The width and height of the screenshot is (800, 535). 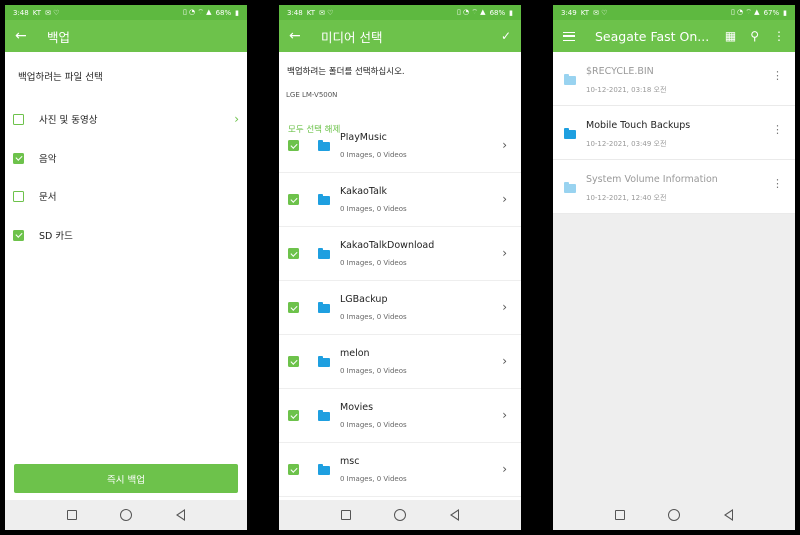 What do you see at coordinates (730, 36) in the screenshot?
I see `grid-icon: ▦` at bounding box center [730, 36].